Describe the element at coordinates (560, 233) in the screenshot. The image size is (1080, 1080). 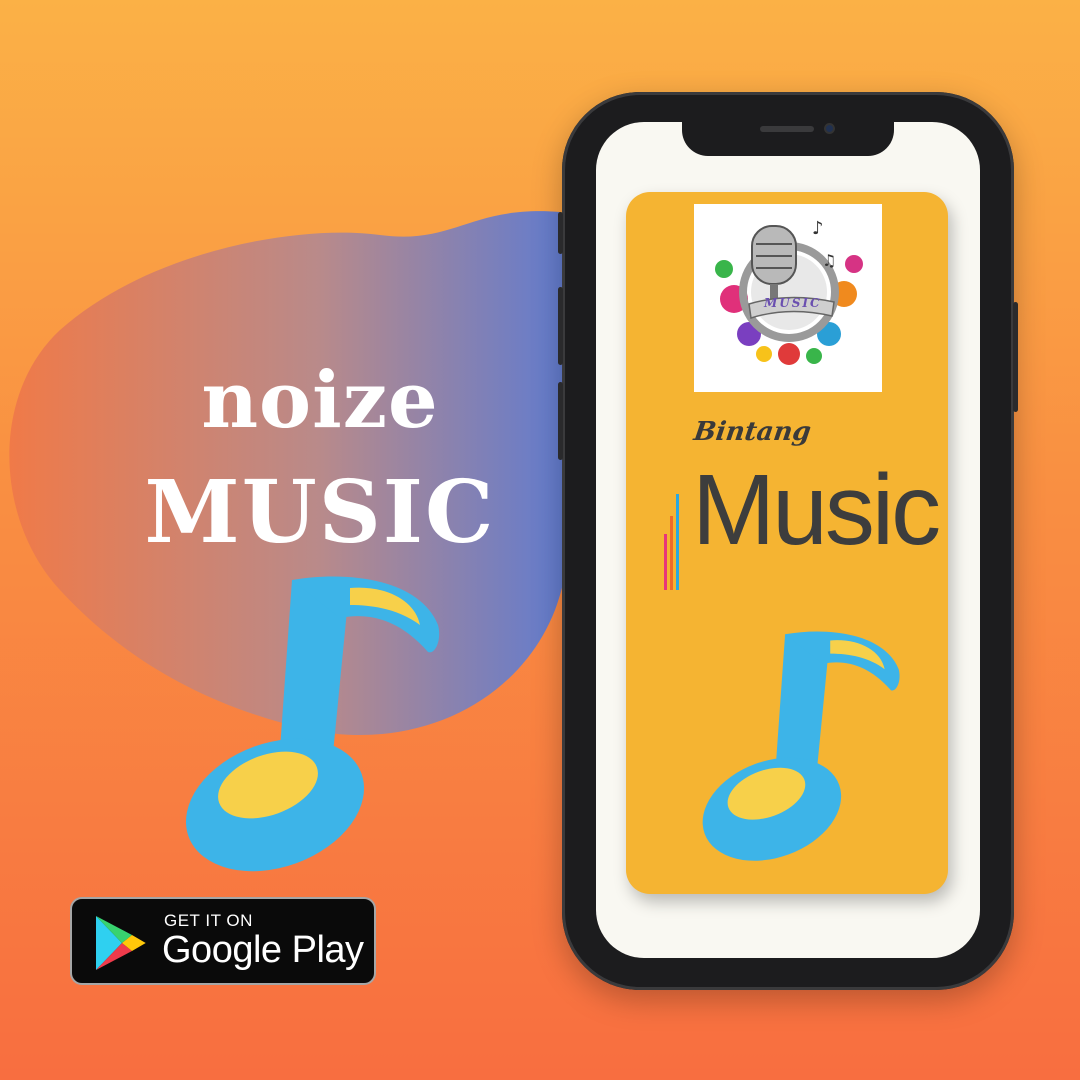
I see `phone-silent-switch` at that location.